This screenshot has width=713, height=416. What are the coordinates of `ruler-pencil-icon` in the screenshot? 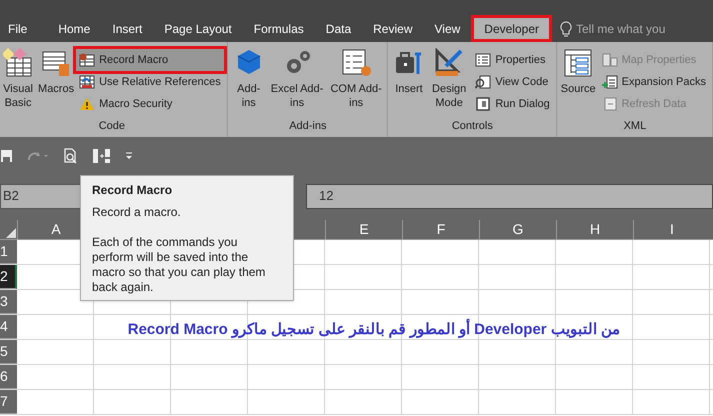 It's located at (449, 63).